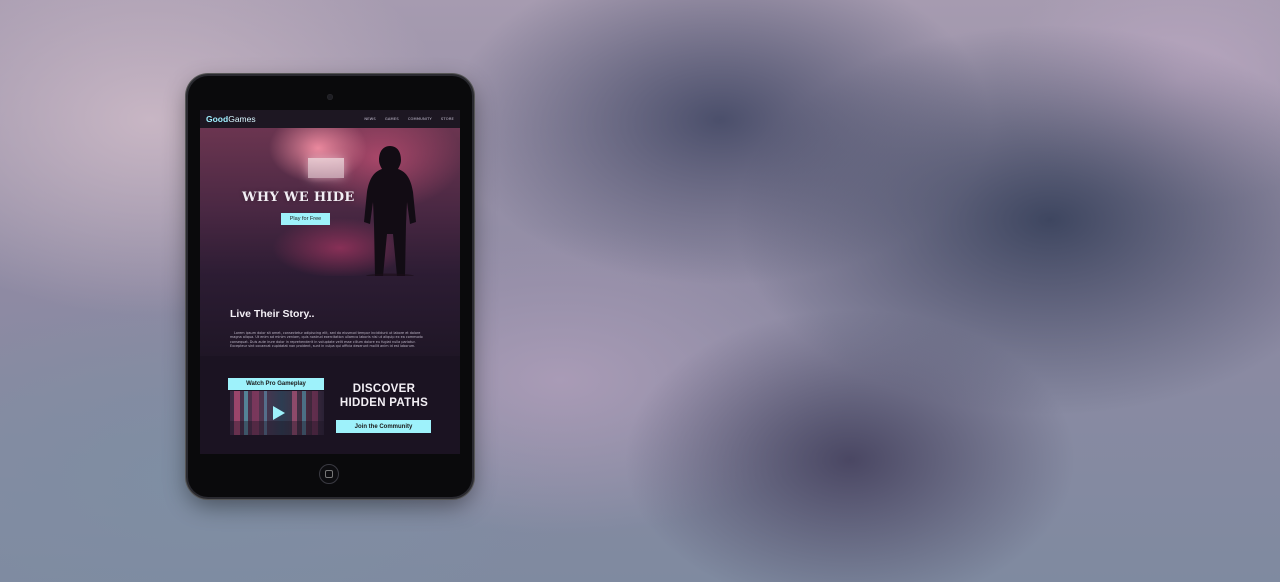  Describe the element at coordinates (390, 212) in the screenshot. I see `hooded-figure-image` at that location.